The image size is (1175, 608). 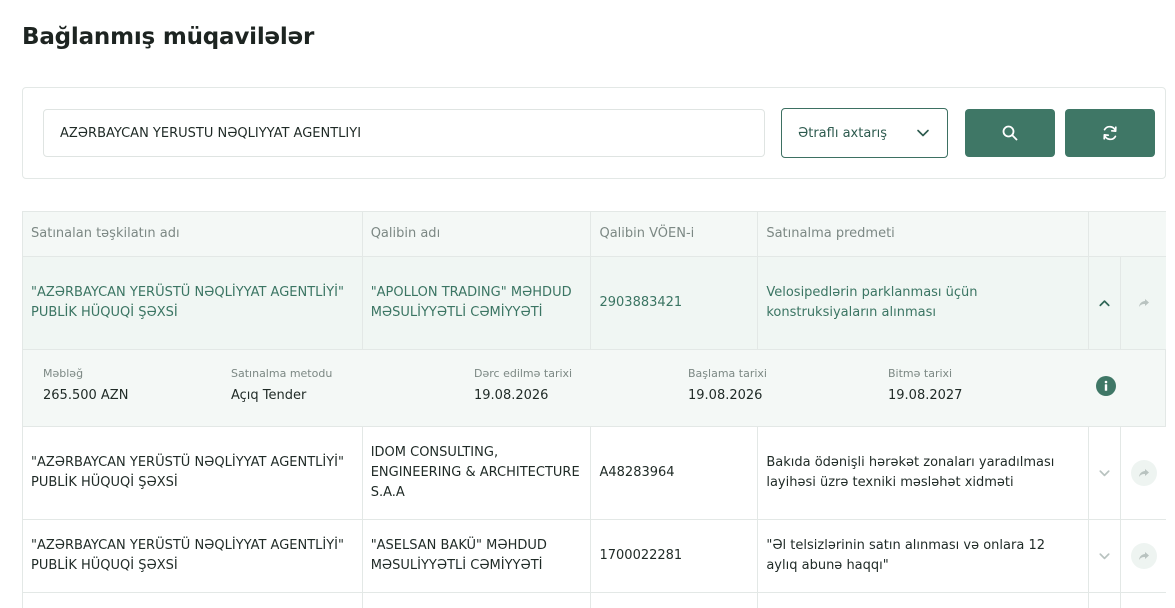 I want to click on header-org: Satınalan təşkilatın adı, so click(x=193, y=234).